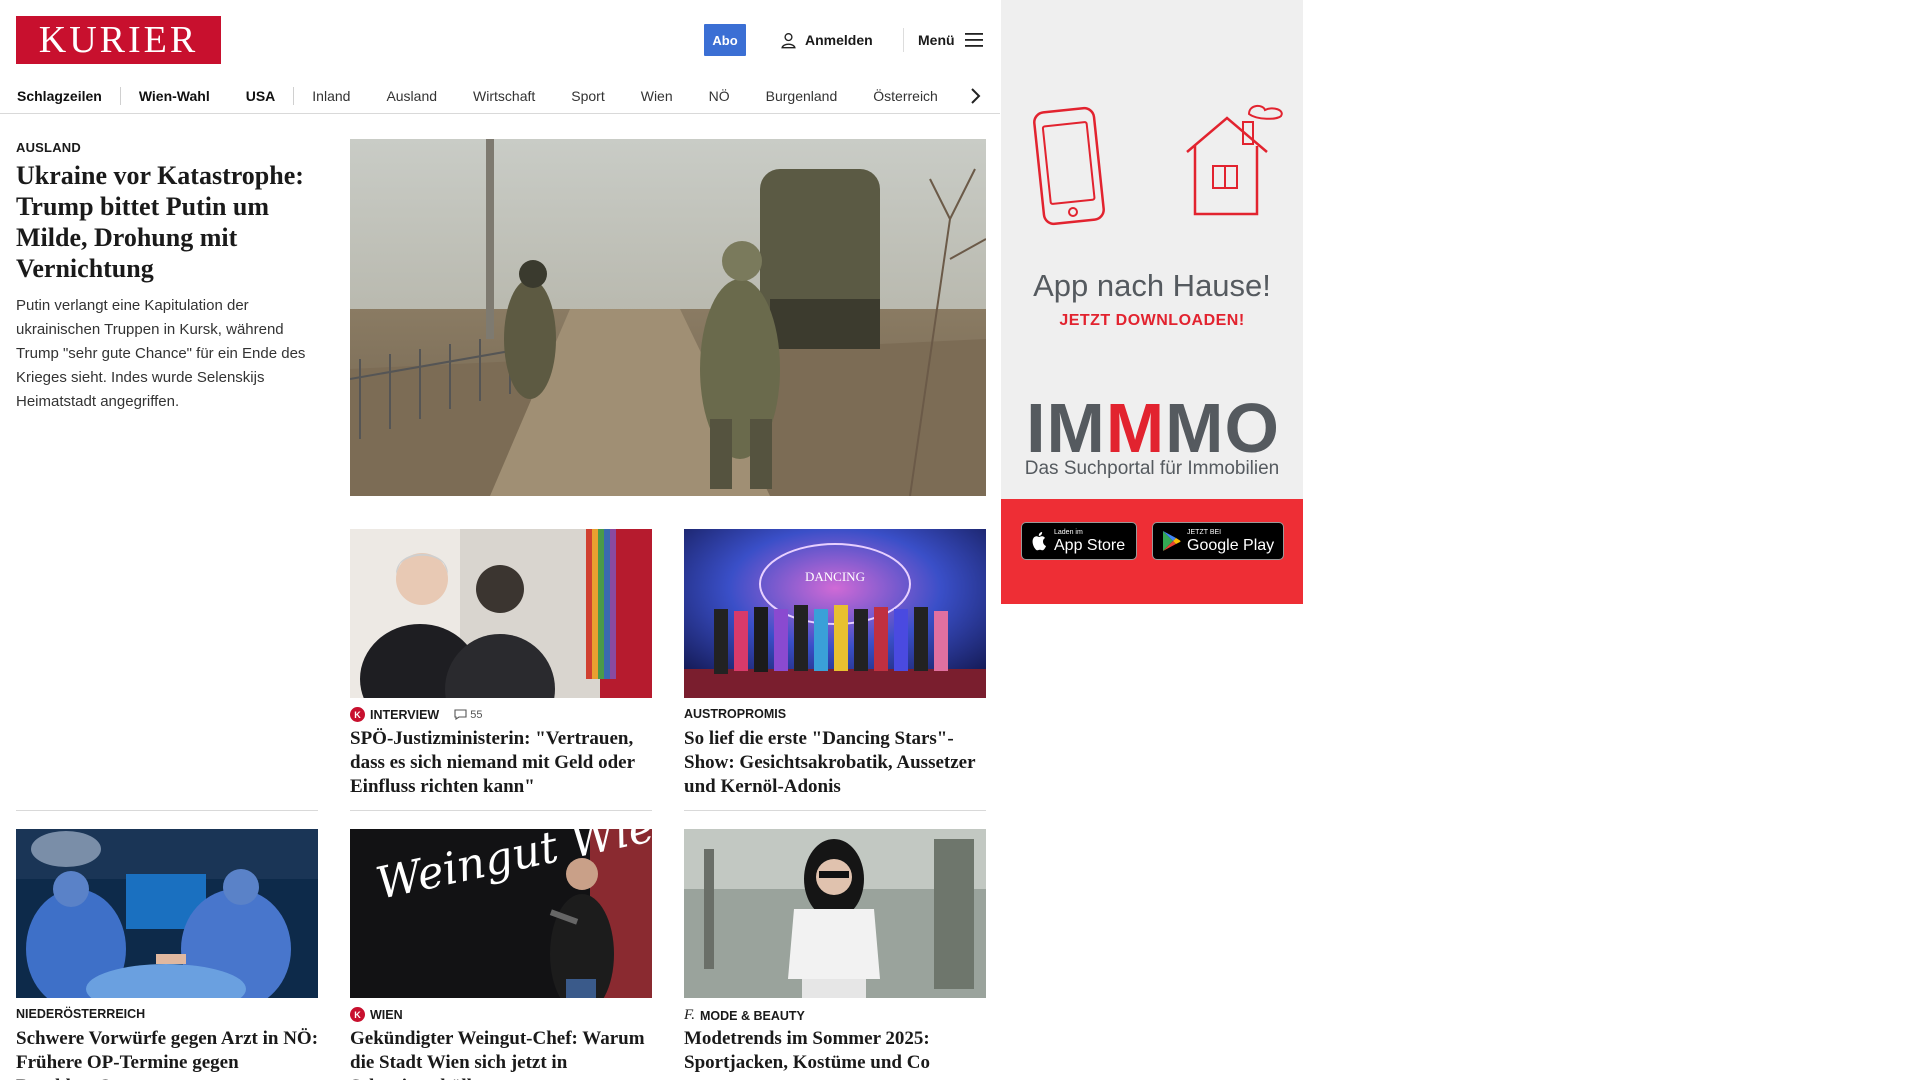  Describe the element at coordinates (405, 714) in the screenshot. I see `kicker-label: INTERVIEW` at that location.